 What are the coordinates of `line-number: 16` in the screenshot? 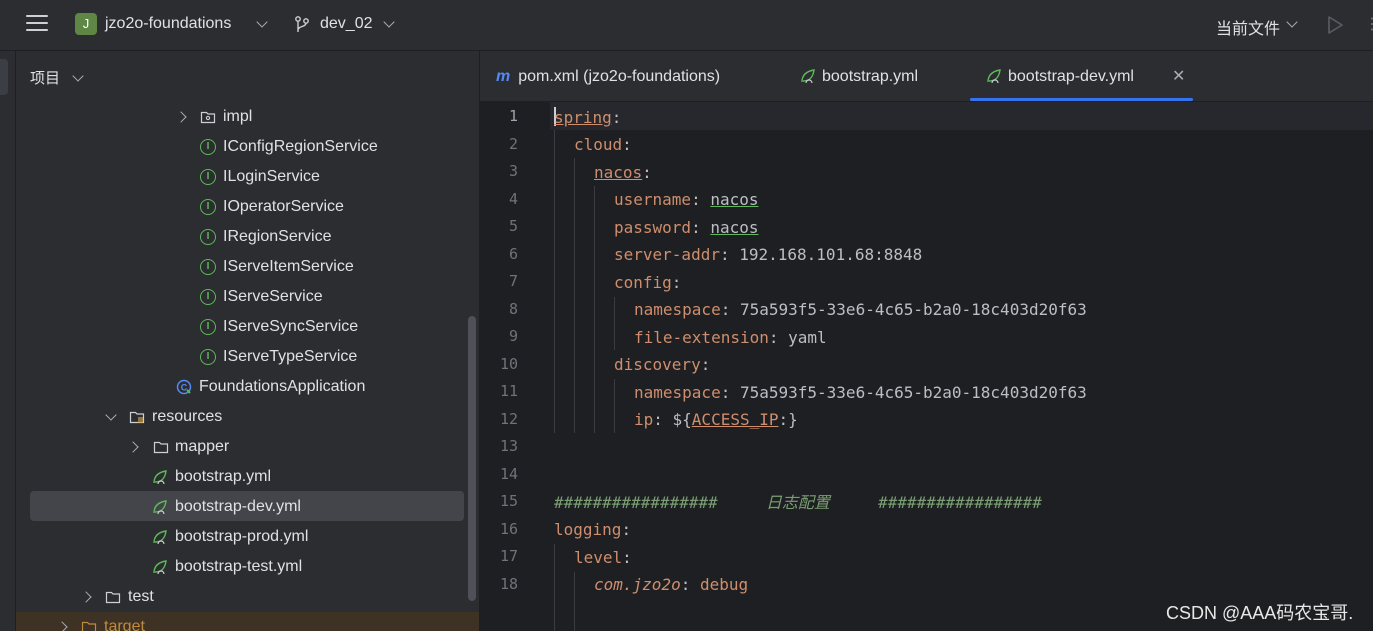 It's located at (508, 529).